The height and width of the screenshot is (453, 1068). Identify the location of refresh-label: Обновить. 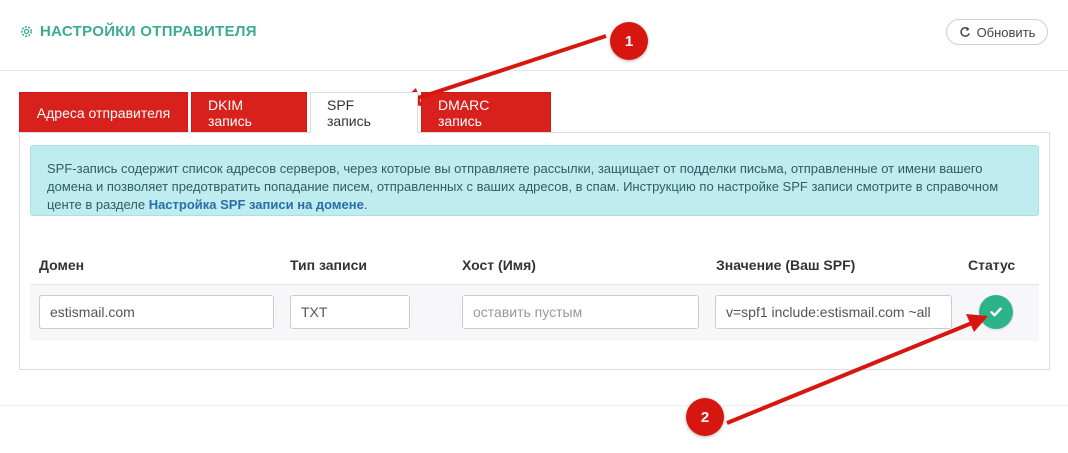
(1006, 32).